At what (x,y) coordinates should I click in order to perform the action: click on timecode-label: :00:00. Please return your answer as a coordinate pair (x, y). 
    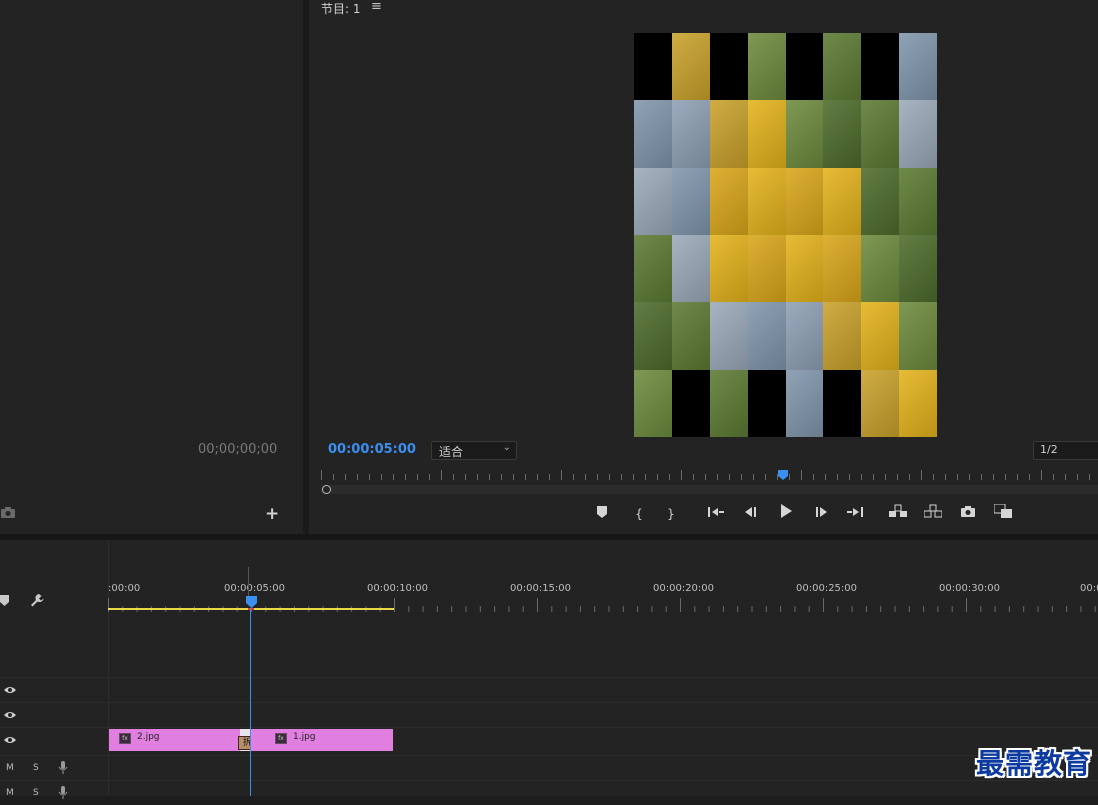
    Looking at the image, I should click on (124, 588).